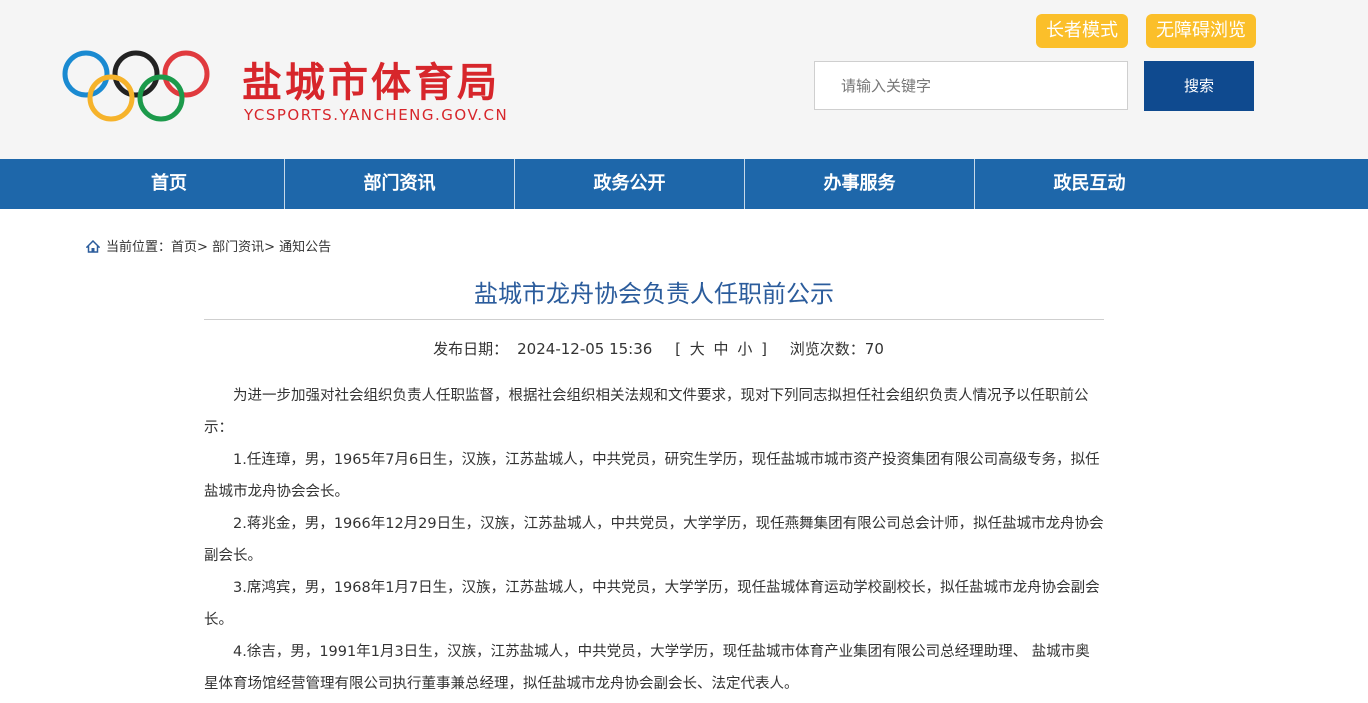  I want to click on breadcrumb-notices: 通知公告, so click(305, 247).